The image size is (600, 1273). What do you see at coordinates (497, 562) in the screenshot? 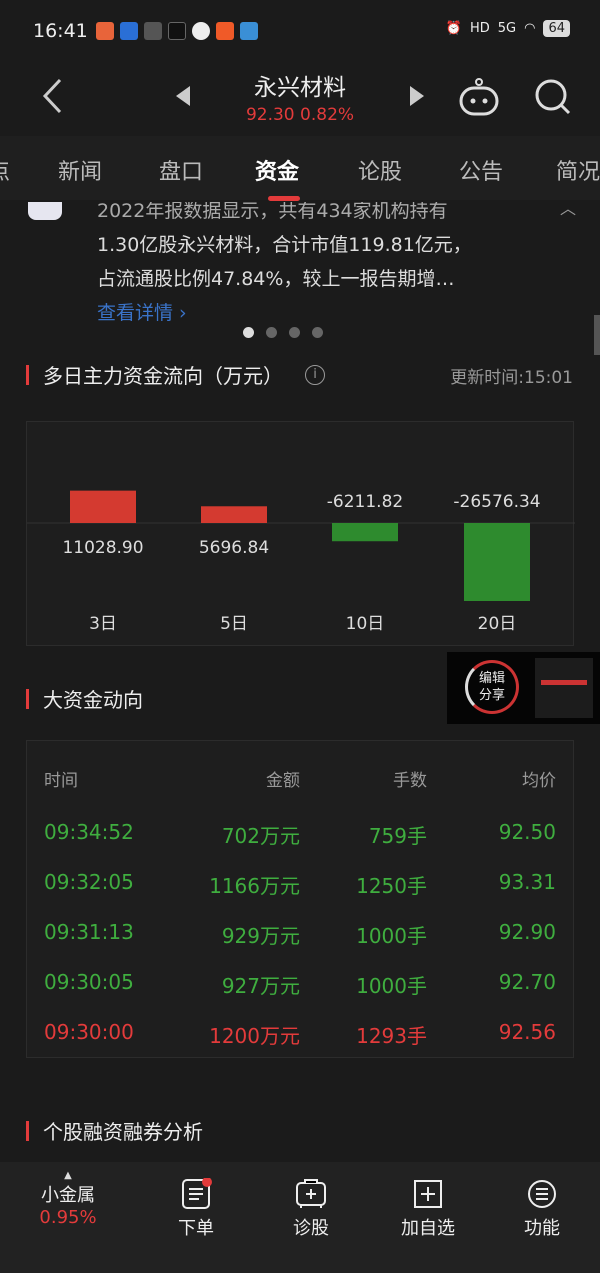
I see `bar-20日` at bounding box center [497, 562].